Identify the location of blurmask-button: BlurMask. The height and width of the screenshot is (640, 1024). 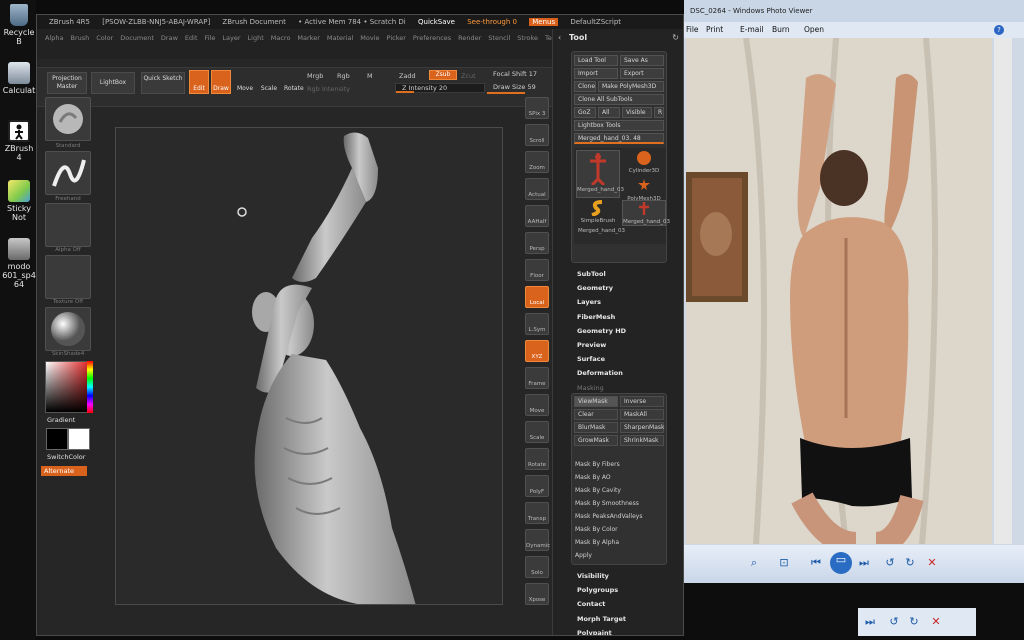
(596, 427).